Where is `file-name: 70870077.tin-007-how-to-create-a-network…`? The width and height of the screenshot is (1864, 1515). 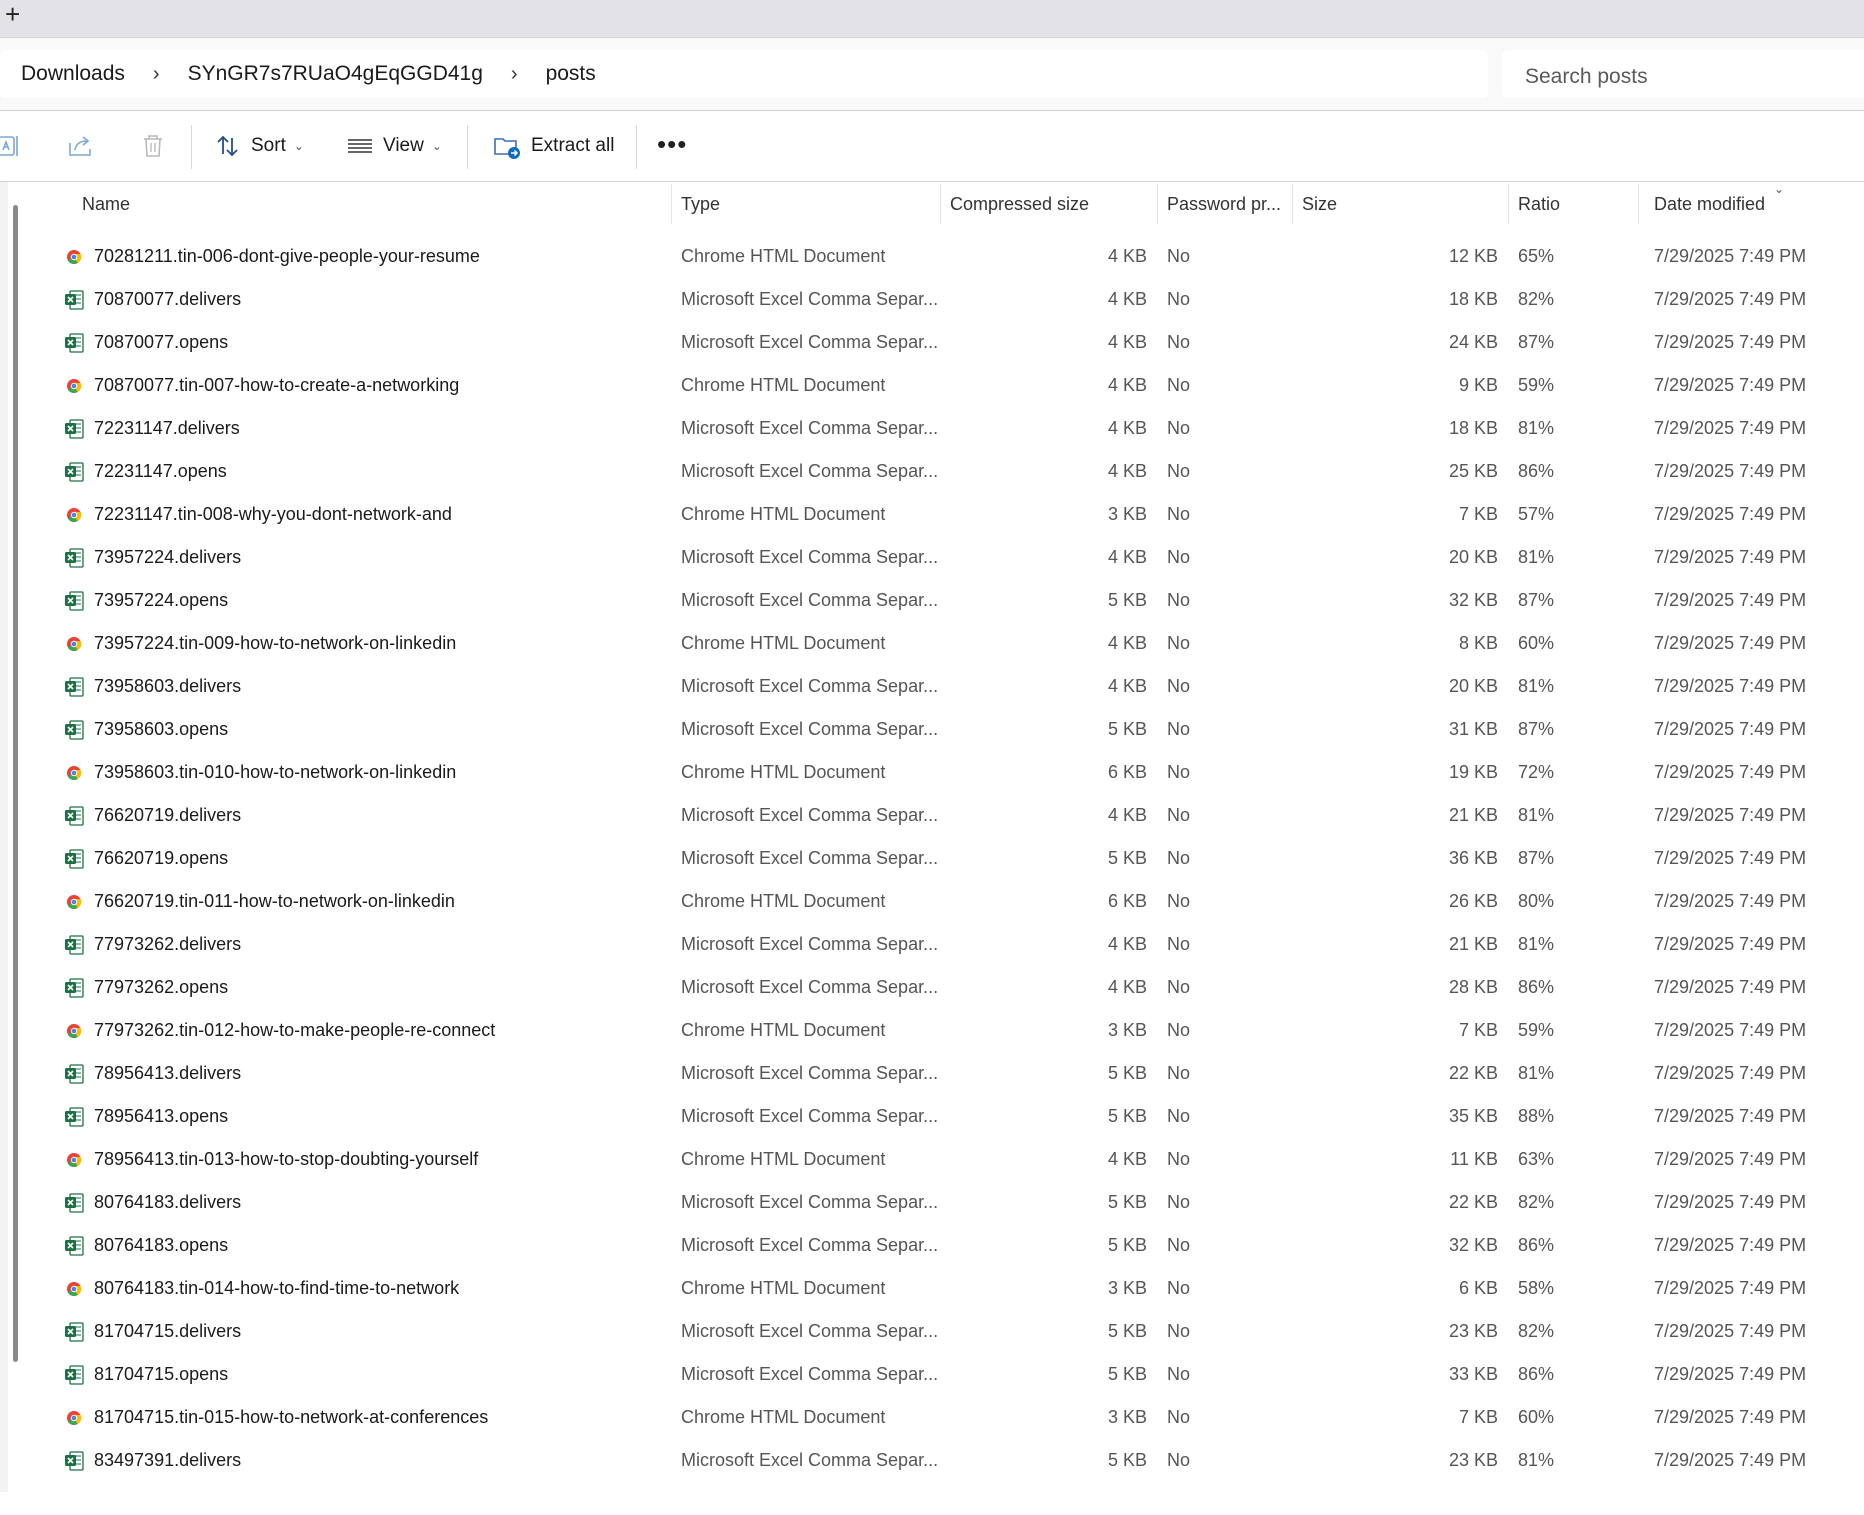
file-name: 70870077.tin-007-how-to-create-a-network… is located at coordinates (277, 385).